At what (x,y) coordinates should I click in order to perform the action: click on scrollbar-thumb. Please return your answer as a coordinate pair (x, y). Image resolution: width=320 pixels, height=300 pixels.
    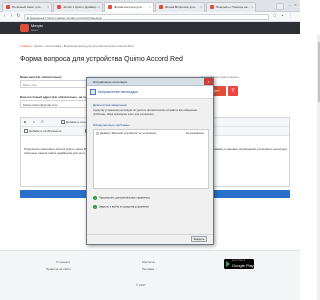
    Looking at the image, I should click on (318, 72).